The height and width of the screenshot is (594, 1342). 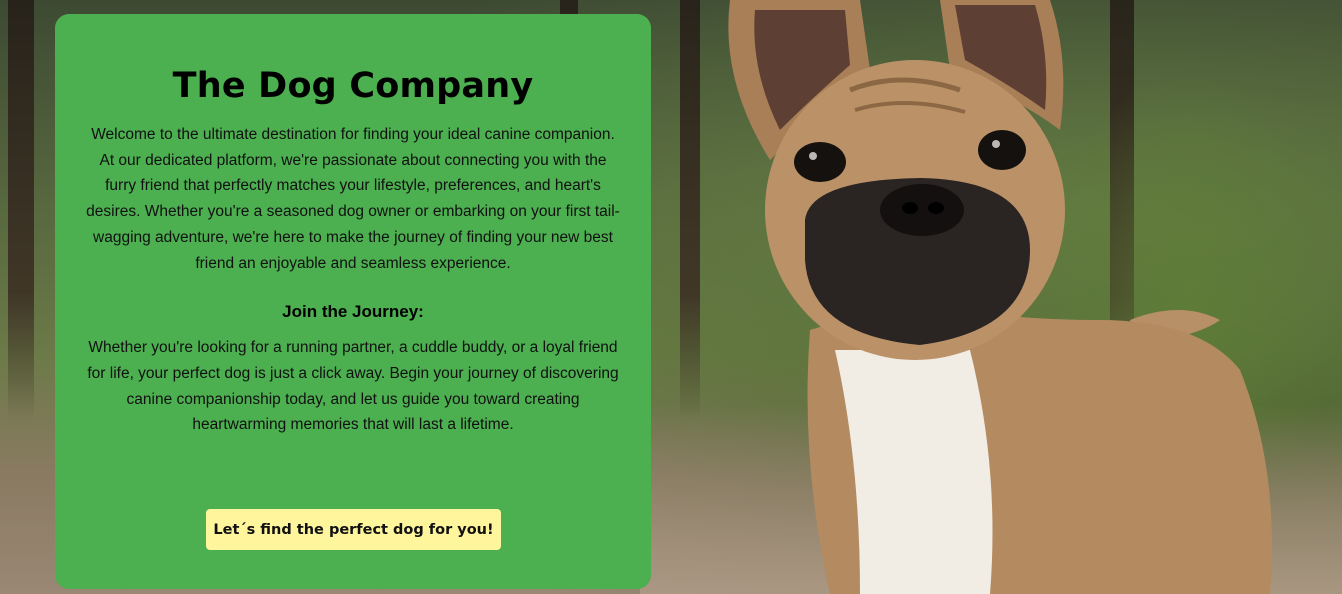 What do you see at coordinates (353, 86) in the screenshot?
I see `page-title: The Dog Company` at bounding box center [353, 86].